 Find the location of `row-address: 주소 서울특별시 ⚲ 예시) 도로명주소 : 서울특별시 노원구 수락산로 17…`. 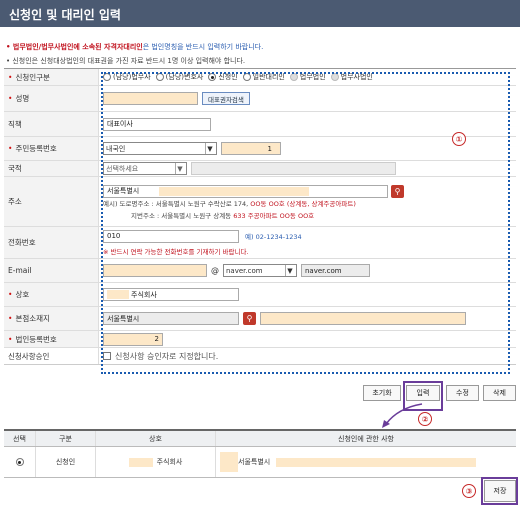

row-address: 주소 서울특별시 ⚲ 예시) 도로명주소 : 서울특별시 노원구 수락산로 17… is located at coordinates (260, 202).